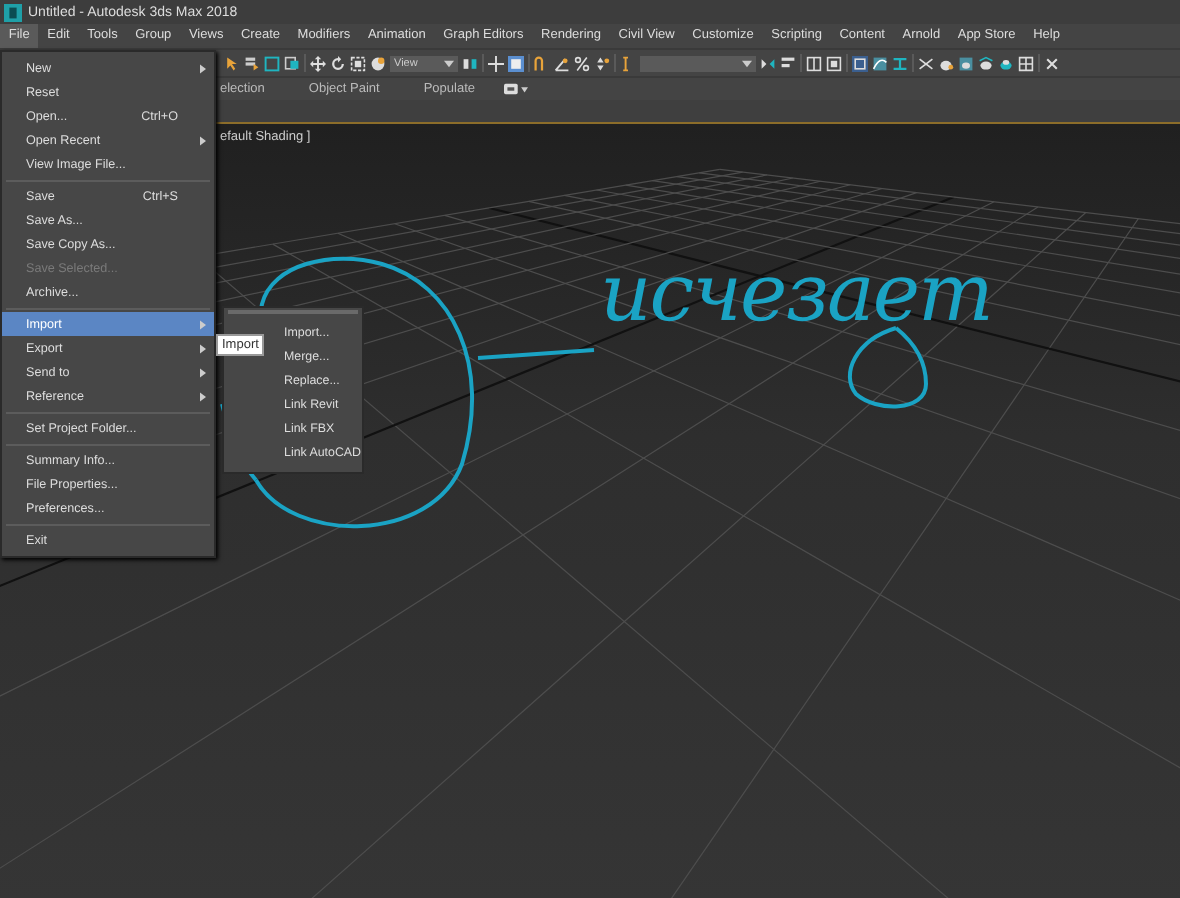  What do you see at coordinates (318, 63) in the screenshot?
I see `move-icon` at bounding box center [318, 63].